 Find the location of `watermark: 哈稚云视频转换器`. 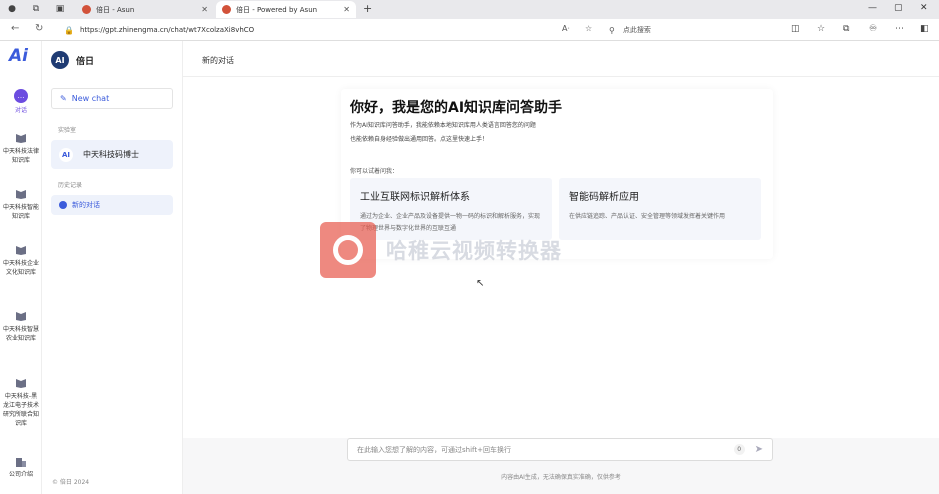

watermark: 哈稚云视频转换器 is located at coordinates (465, 250).